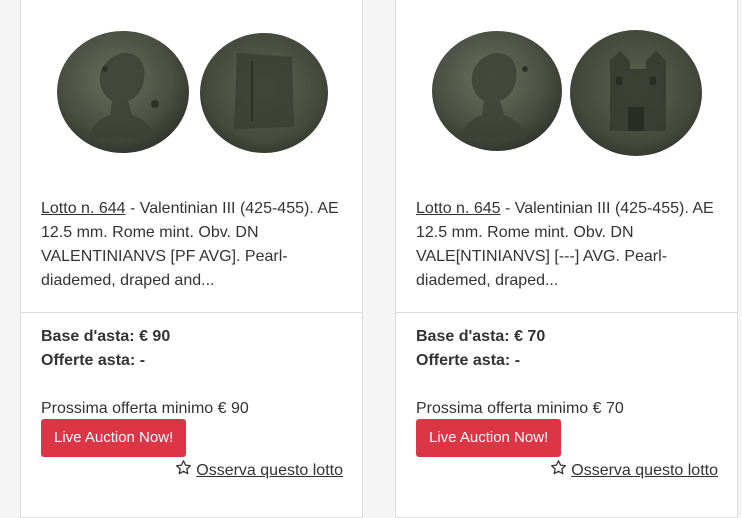 Image resolution: width=742 pixels, height=518 pixels. Describe the element at coordinates (567, 349) in the screenshot. I see `auction-info: Base d'asta: € 70 Offerte asta: -` at that location.